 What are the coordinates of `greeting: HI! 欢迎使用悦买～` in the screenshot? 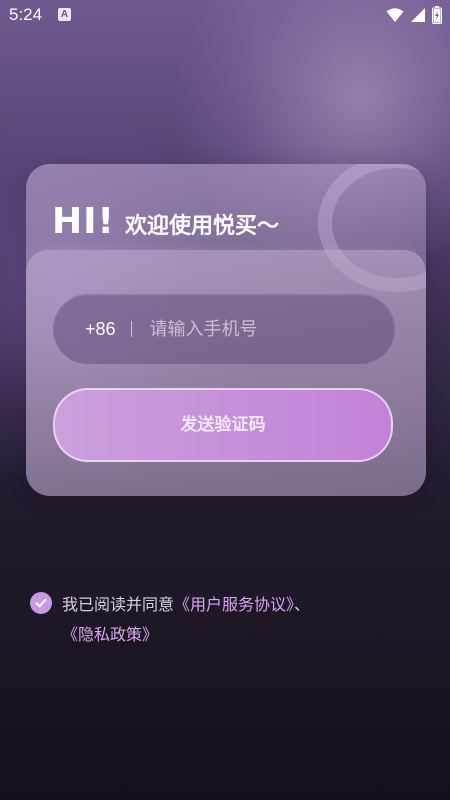 It's located at (165, 221).